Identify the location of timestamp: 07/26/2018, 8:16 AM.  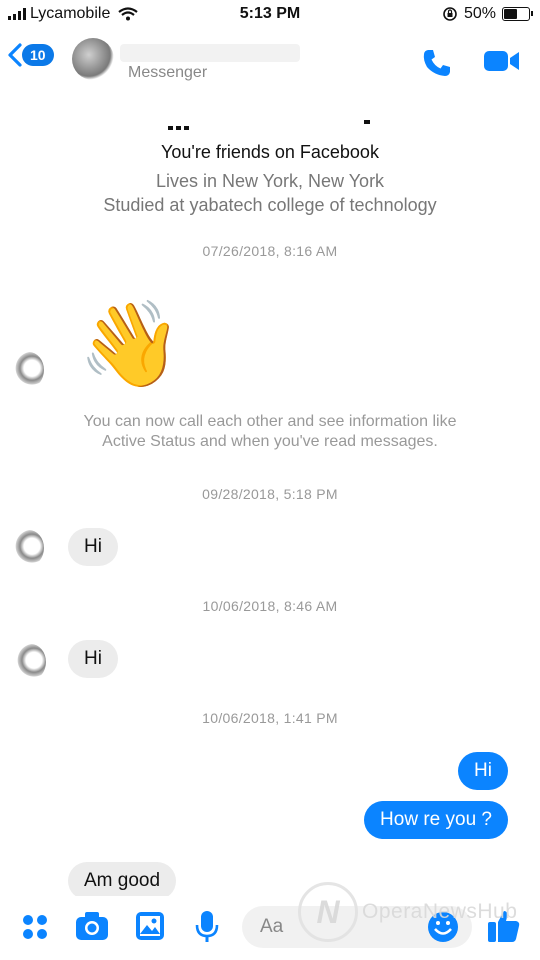
(270, 251).